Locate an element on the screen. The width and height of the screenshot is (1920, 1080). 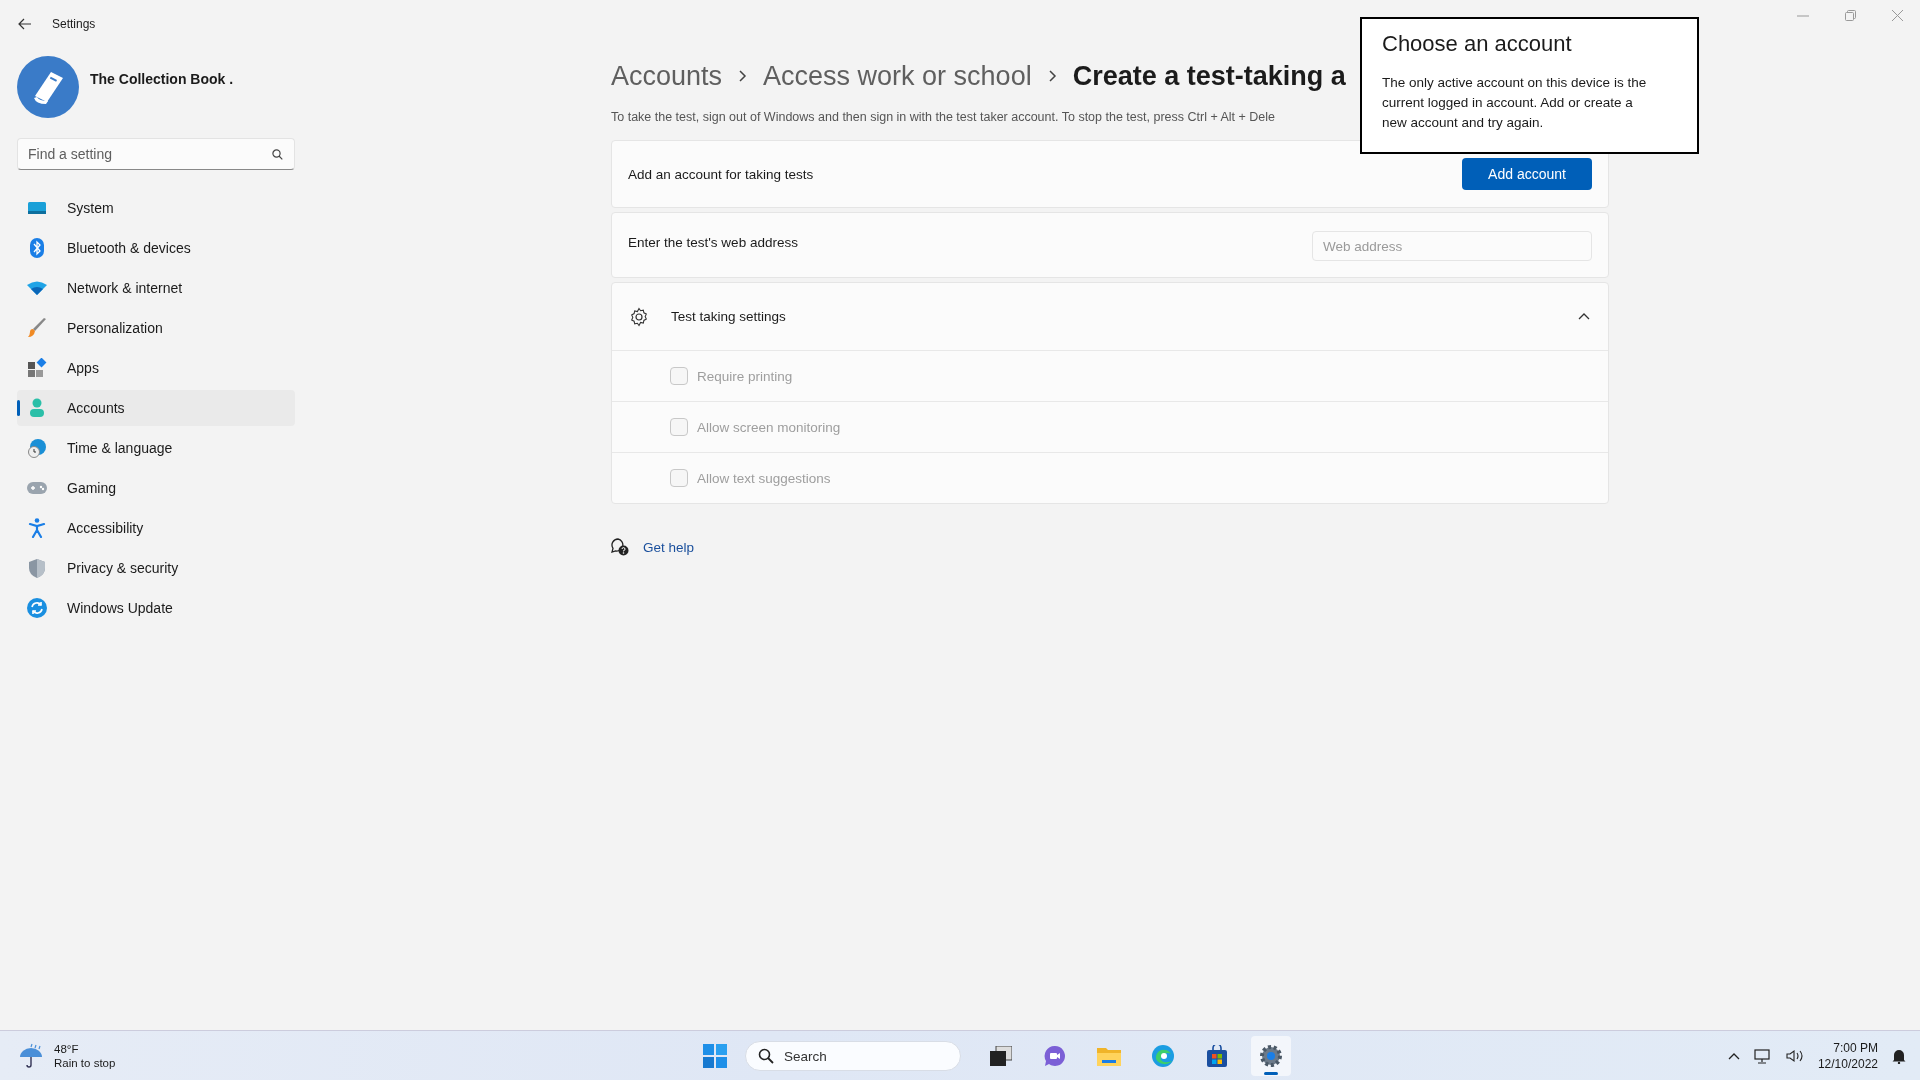
add-account-button: Add account is located at coordinates (1527, 174).